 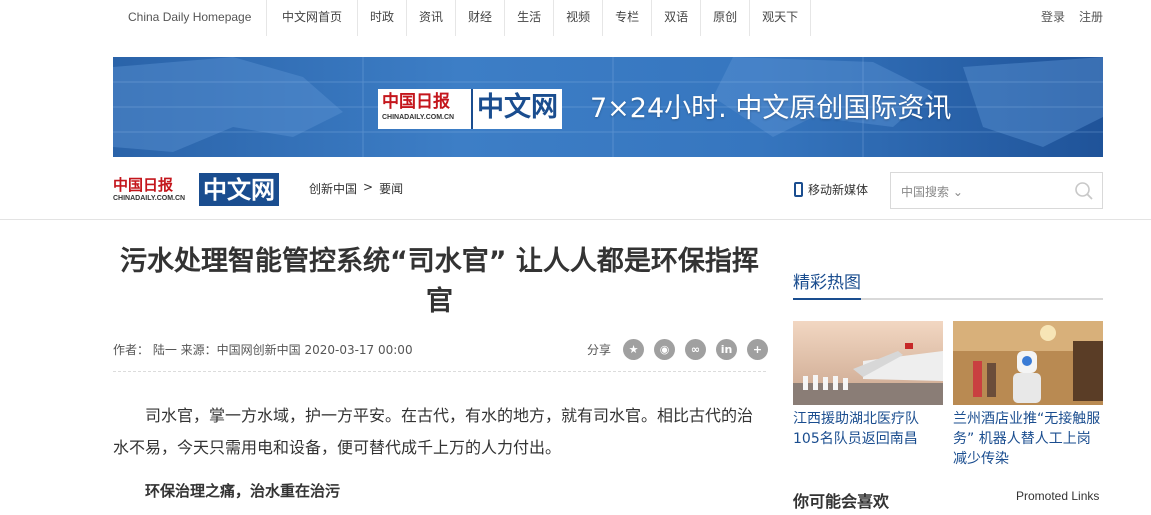 What do you see at coordinates (263, 350) in the screenshot?
I see `article-meta: 作者： 陆一 来源：中国网创新中国 2020-03-17 00:00` at bounding box center [263, 350].